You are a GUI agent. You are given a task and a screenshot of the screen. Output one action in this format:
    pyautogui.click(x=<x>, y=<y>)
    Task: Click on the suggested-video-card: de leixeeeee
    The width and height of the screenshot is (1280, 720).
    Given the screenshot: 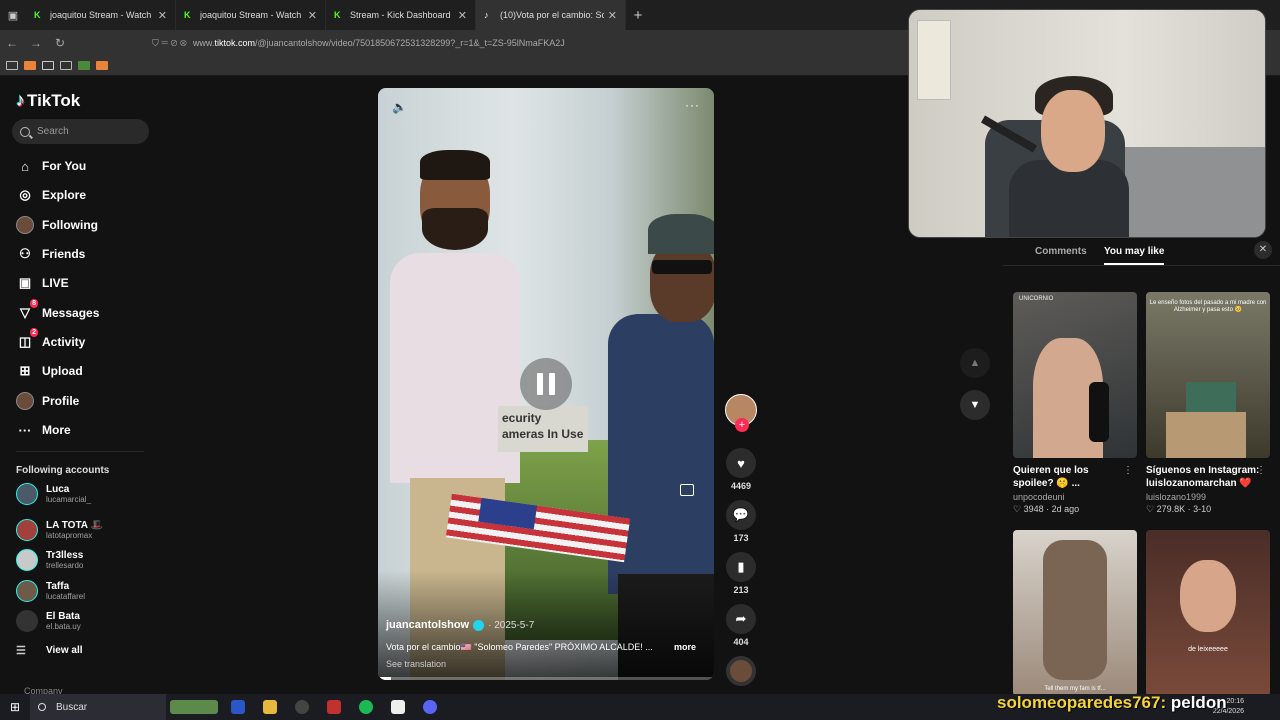 What is the action you would take?
    pyautogui.click(x=1208, y=613)
    